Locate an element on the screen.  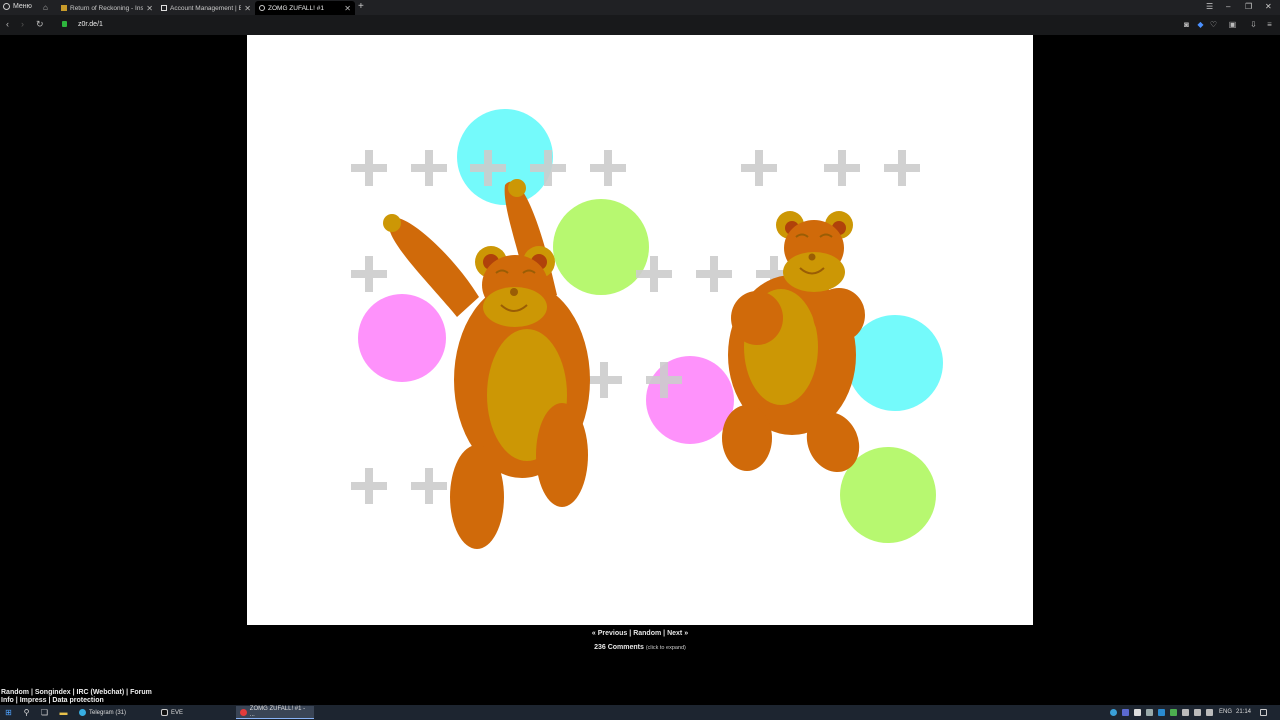
windows-start-icon: ⊞ is located at coordinates (8, 712).